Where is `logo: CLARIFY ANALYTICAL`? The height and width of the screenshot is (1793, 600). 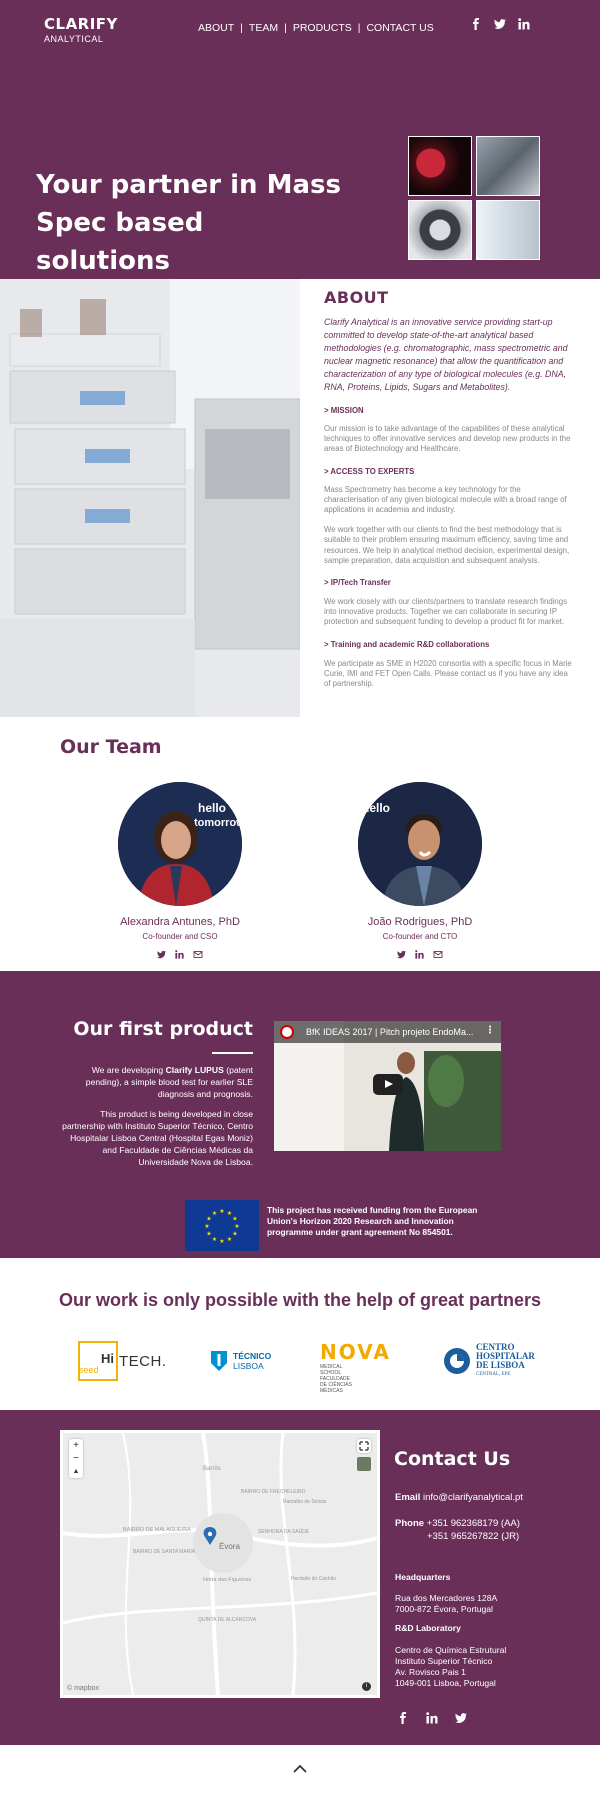 logo: CLARIFY ANALYTICAL is located at coordinates (81, 29).